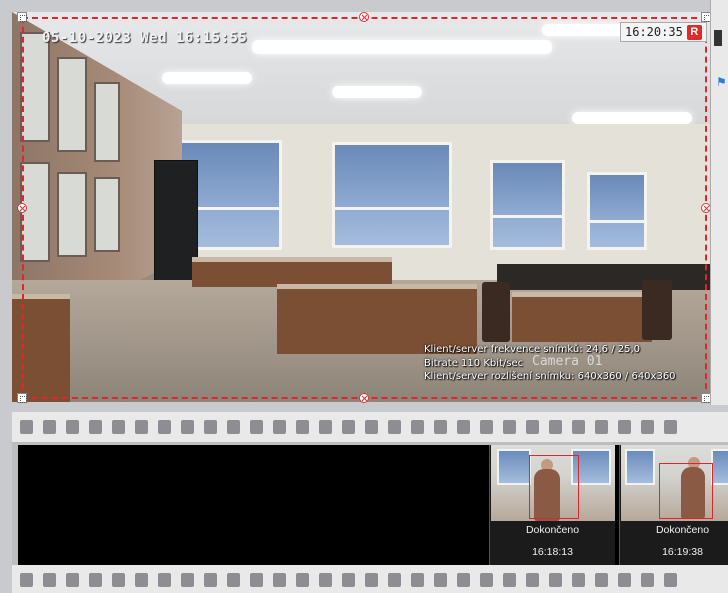 This screenshot has width=728, height=593. What do you see at coordinates (22, 17) in the screenshot?
I see `resize-handle-top-left` at bounding box center [22, 17].